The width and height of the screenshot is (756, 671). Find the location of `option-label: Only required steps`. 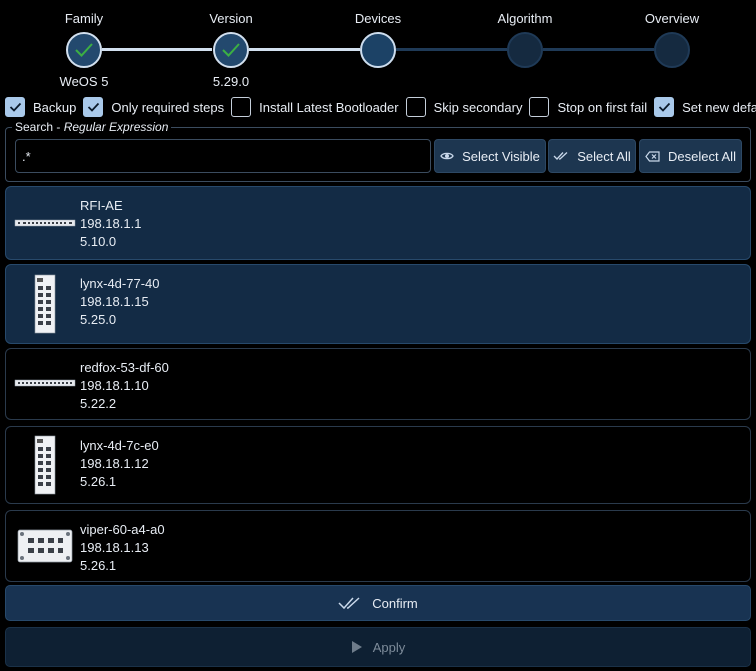

option-label: Only required steps is located at coordinates (168, 107).